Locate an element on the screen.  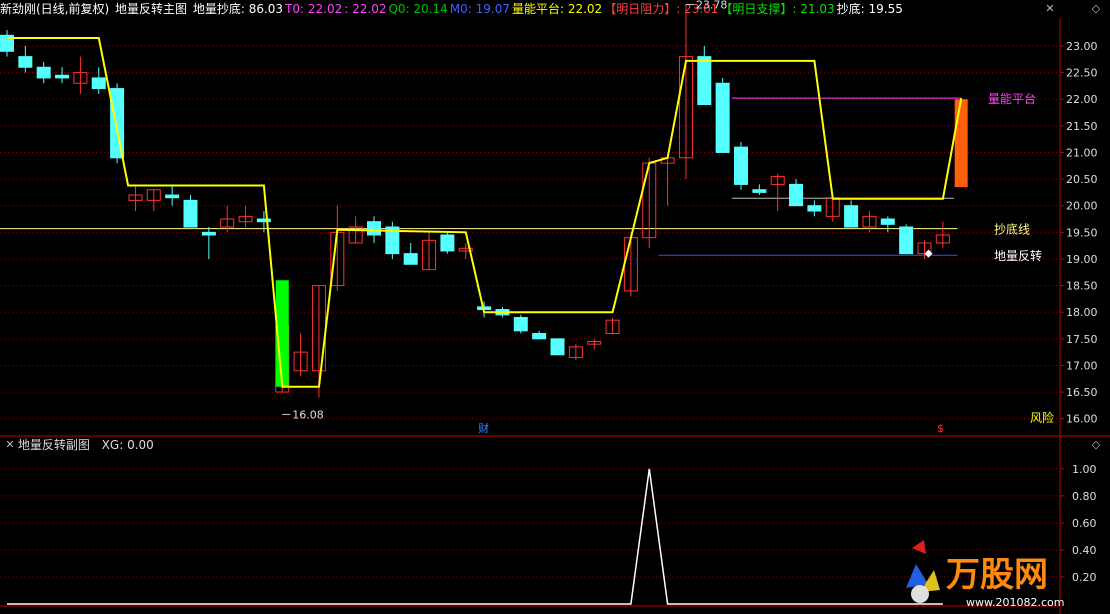
watermark-logo: 万股网 www.201082.com is located at coordinates (999, 575).